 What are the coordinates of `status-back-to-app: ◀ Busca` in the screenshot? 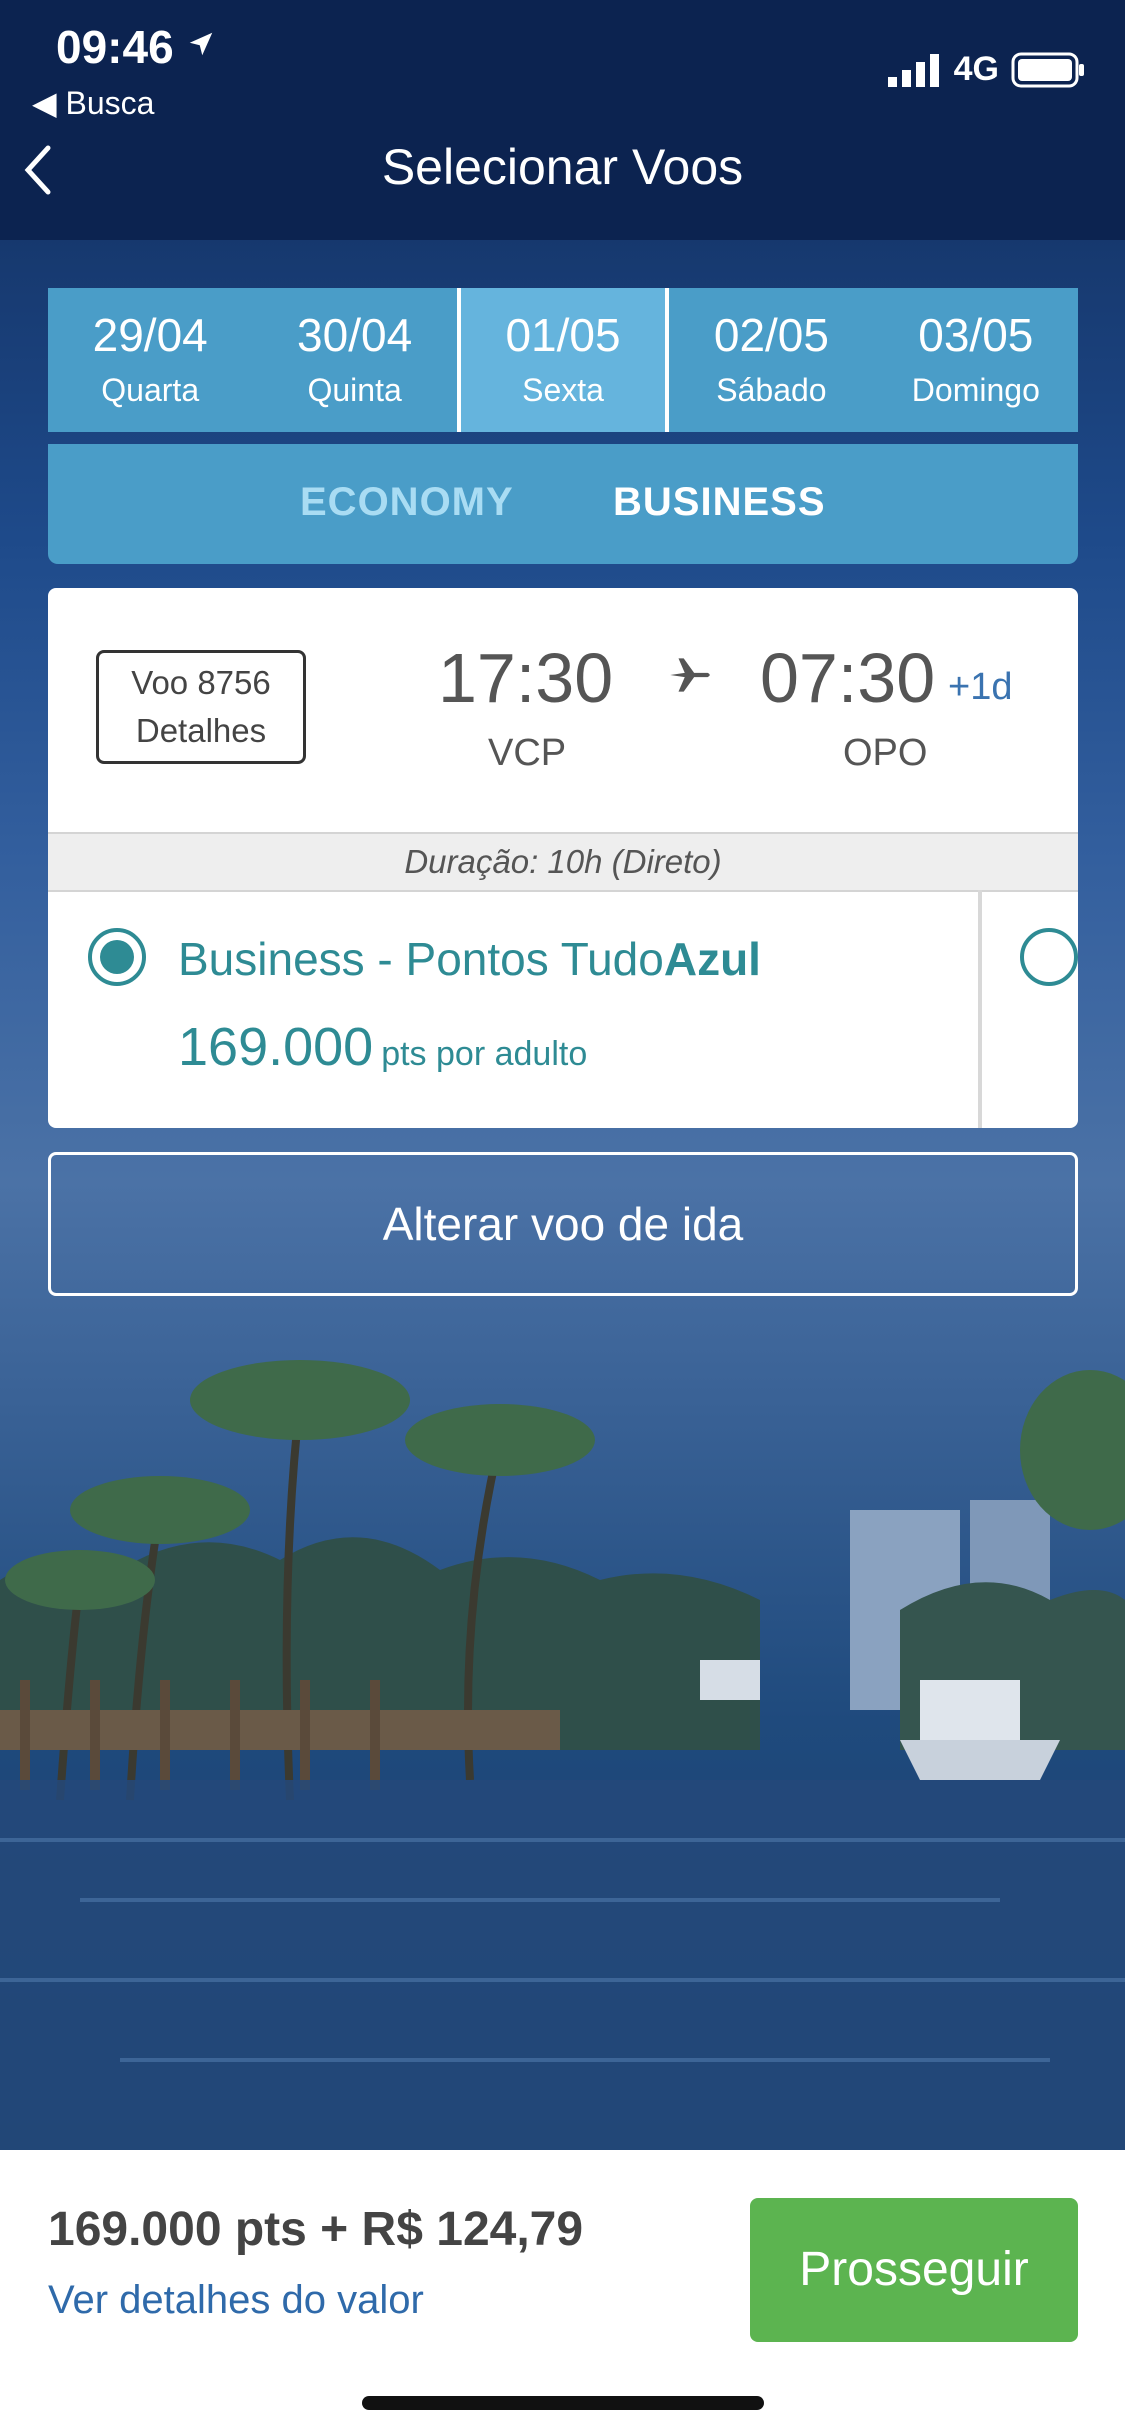 It's located at (93, 103).